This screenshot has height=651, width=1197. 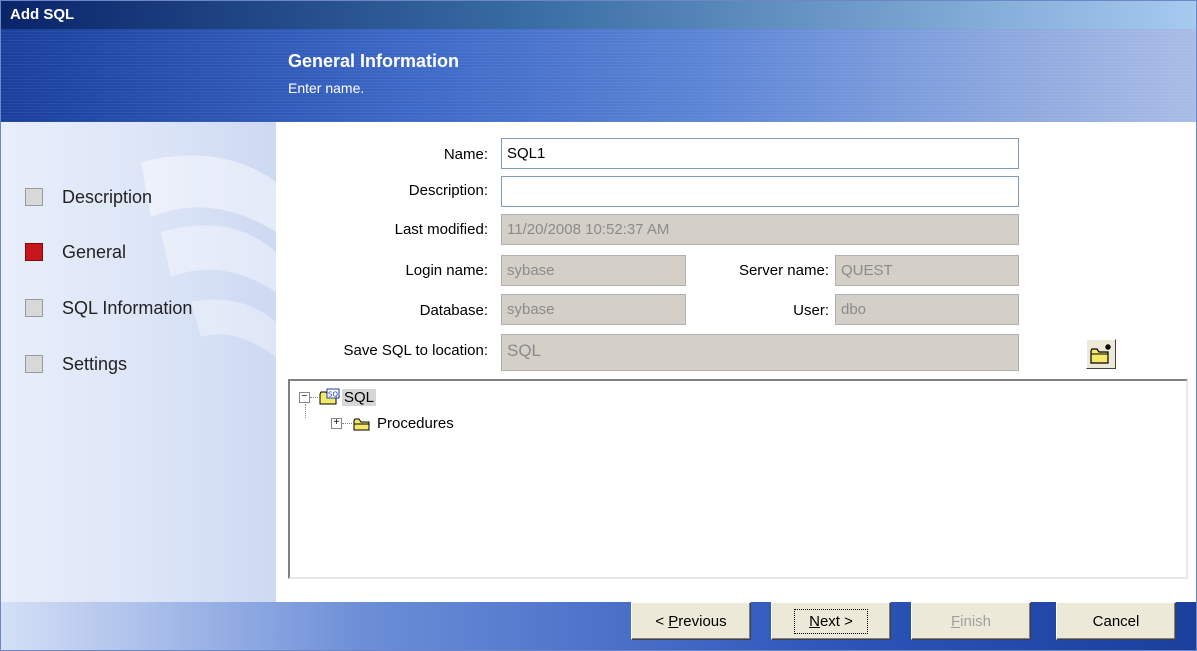 What do you see at coordinates (760, 229) in the screenshot?
I see `last-modified-field: 11/20/2008 10:52:37 AM` at bounding box center [760, 229].